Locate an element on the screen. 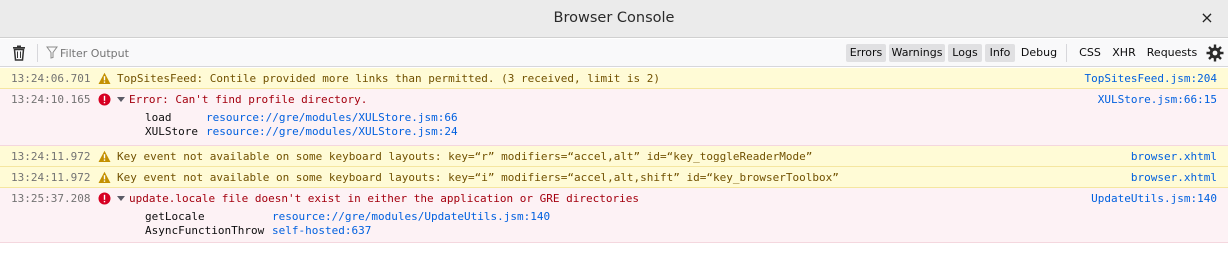 This screenshot has height=266, width=1228. title-bar: Browser Console × is located at coordinates (614, 19).